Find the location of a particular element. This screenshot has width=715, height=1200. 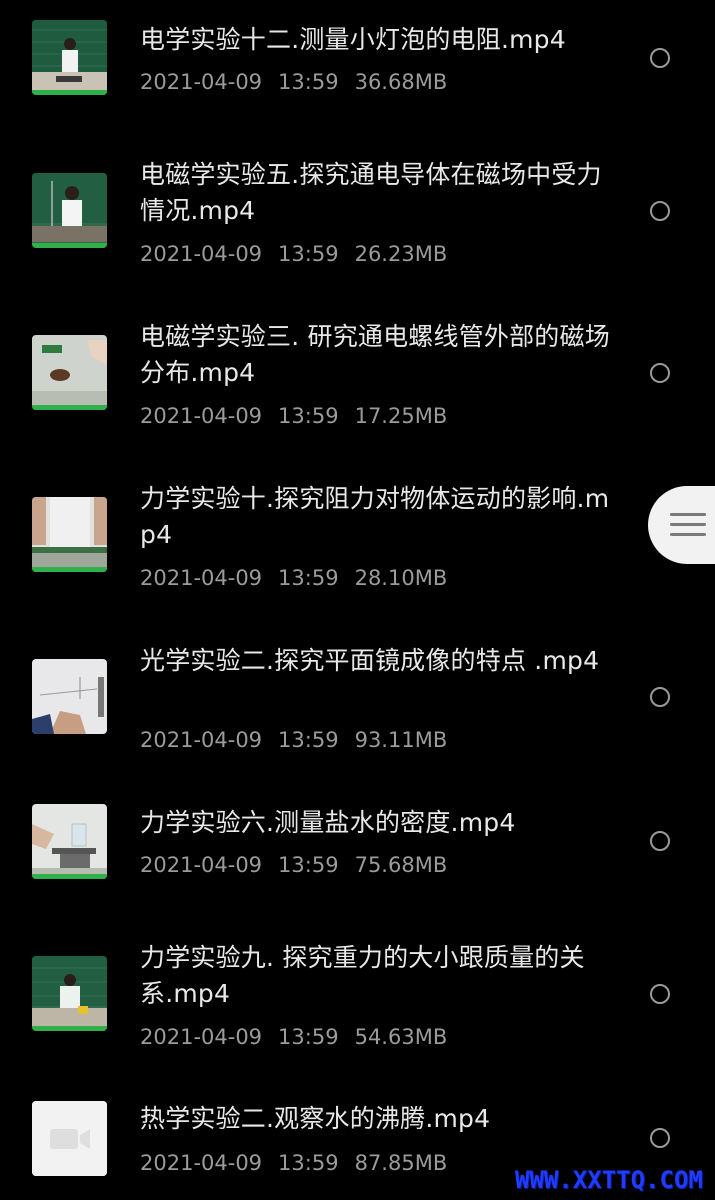

file-size: 87.85MB is located at coordinates (401, 1163).